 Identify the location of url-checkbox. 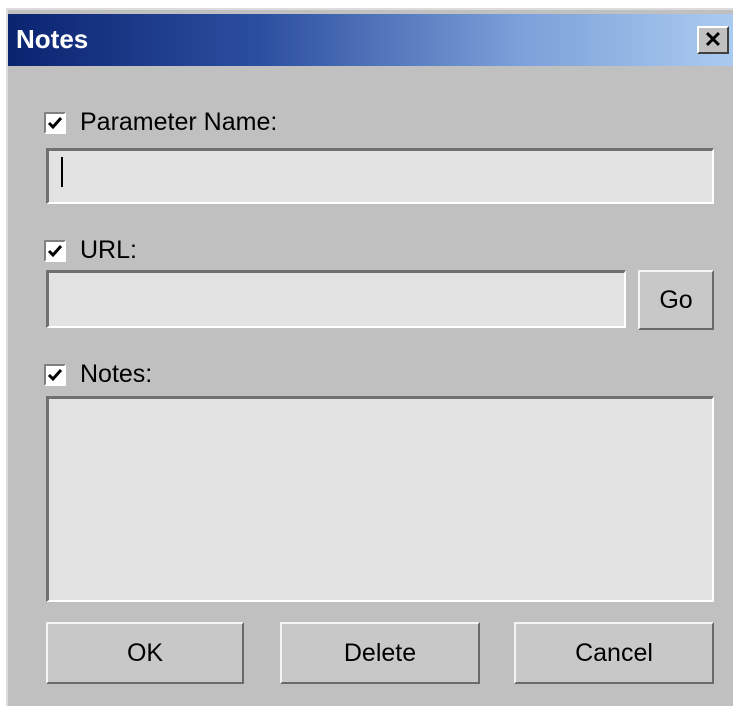
(55, 250).